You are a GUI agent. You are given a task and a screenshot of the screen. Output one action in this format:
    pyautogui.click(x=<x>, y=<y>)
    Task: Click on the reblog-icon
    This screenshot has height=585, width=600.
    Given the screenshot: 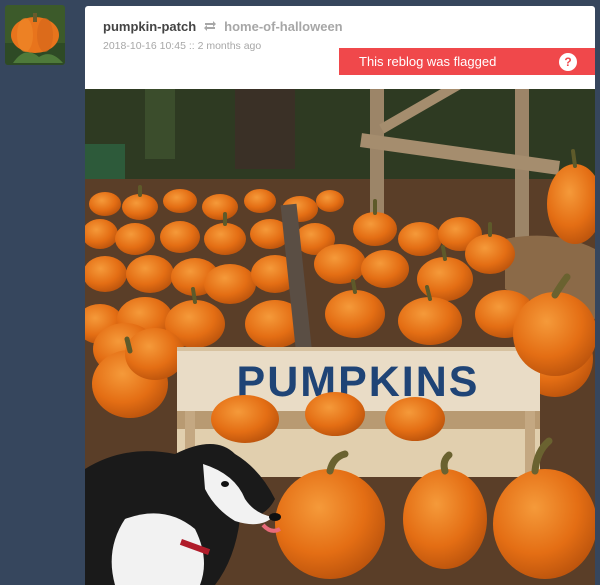 What is the action you would take?
    pyautogui.click(x=210, y=26)
    